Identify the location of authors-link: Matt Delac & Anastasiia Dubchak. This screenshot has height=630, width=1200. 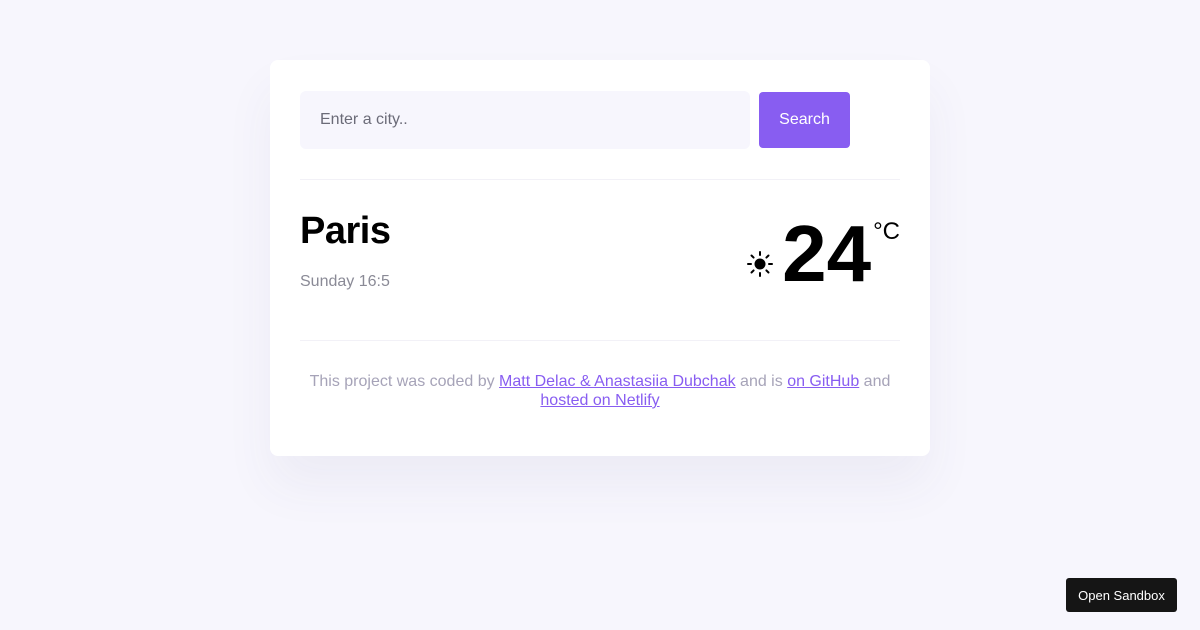
(617, 381).